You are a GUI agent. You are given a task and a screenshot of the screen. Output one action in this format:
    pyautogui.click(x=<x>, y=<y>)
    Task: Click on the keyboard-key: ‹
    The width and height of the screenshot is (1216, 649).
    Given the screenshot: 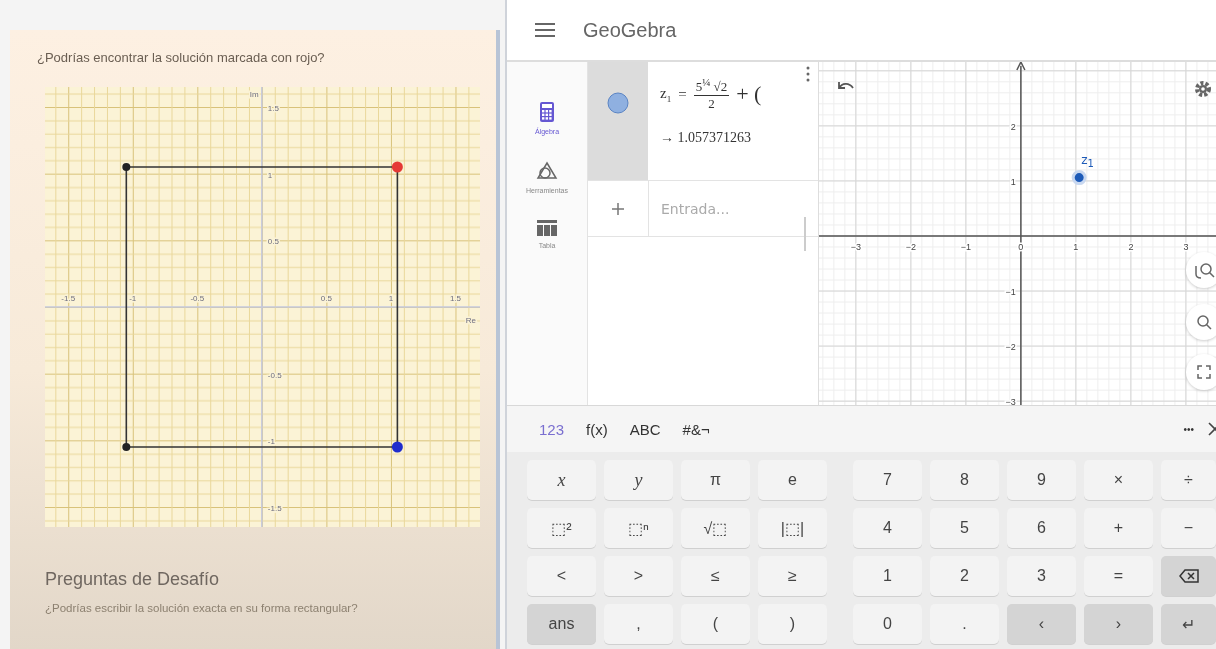 What is the action you would take?
    pyautogui.click(x=1041, y=624)
    